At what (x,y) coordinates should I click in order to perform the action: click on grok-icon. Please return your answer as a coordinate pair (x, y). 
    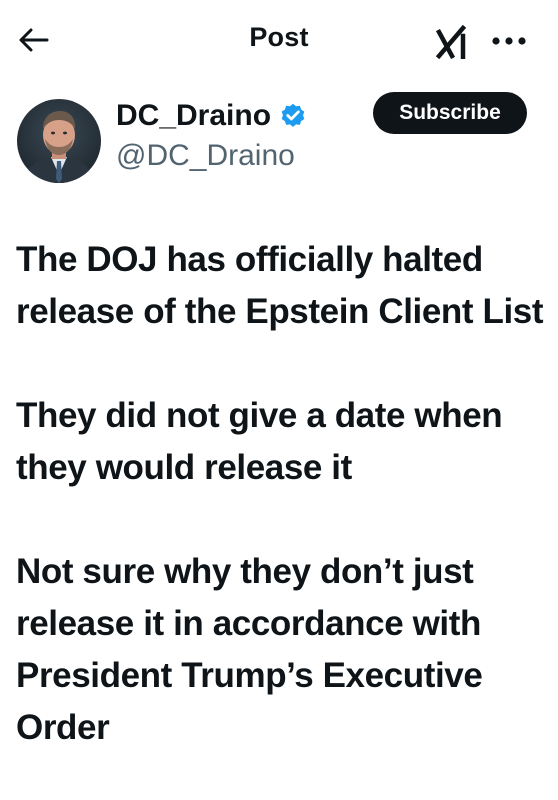
    Looking at the image, I should click on (451, 42).